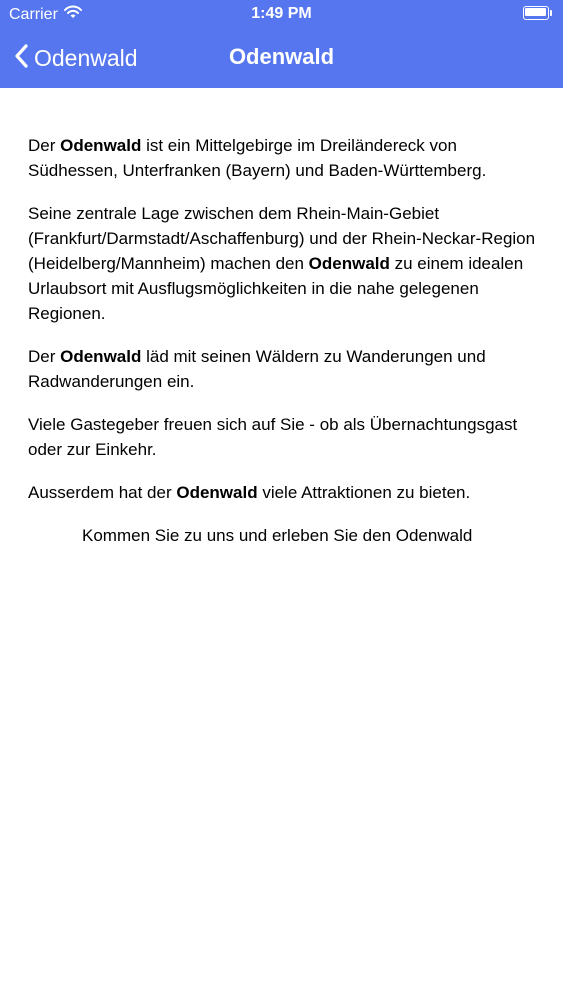 This screenshot has height=1000, width=563. I want to click on battery-icon, so click(538, 14).